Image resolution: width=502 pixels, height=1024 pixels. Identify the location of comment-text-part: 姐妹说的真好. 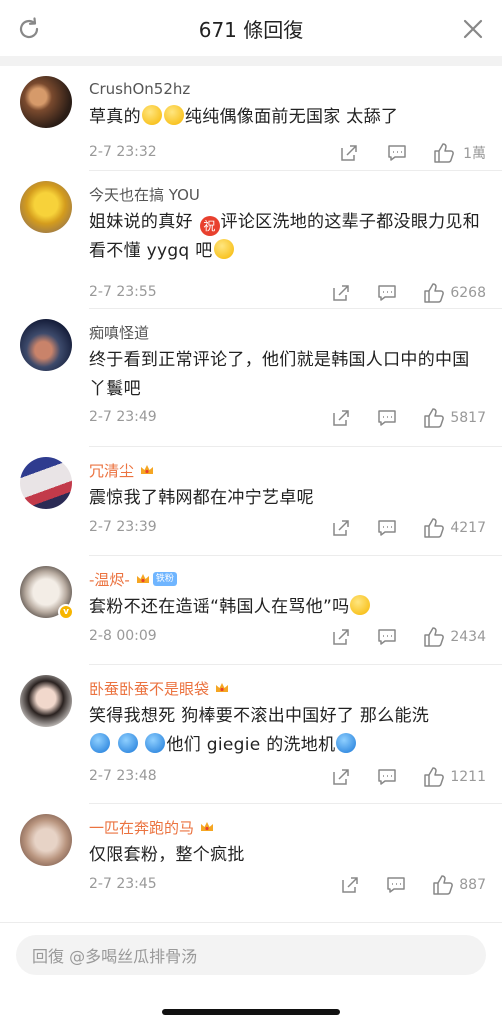
(144, 222).